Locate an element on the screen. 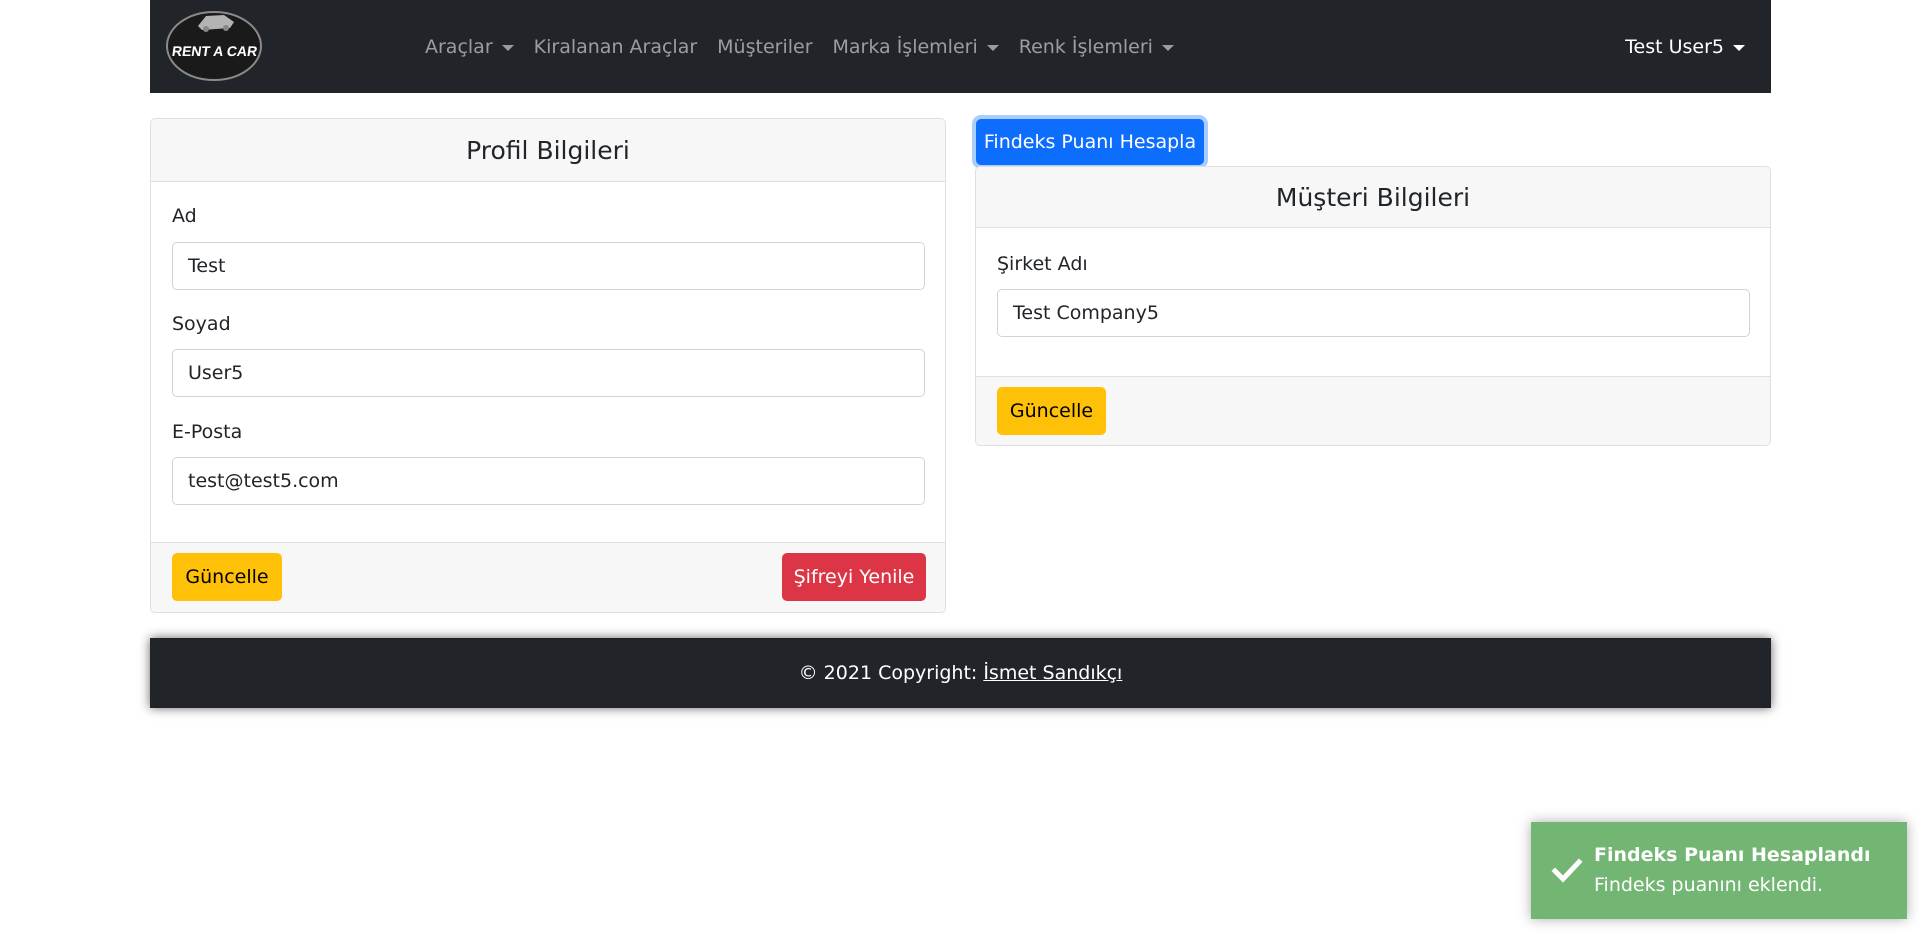 This screenshot has height=940, width=1919. reset-password-button: Şifreyi Yenile is located at coordinates (854, 577).